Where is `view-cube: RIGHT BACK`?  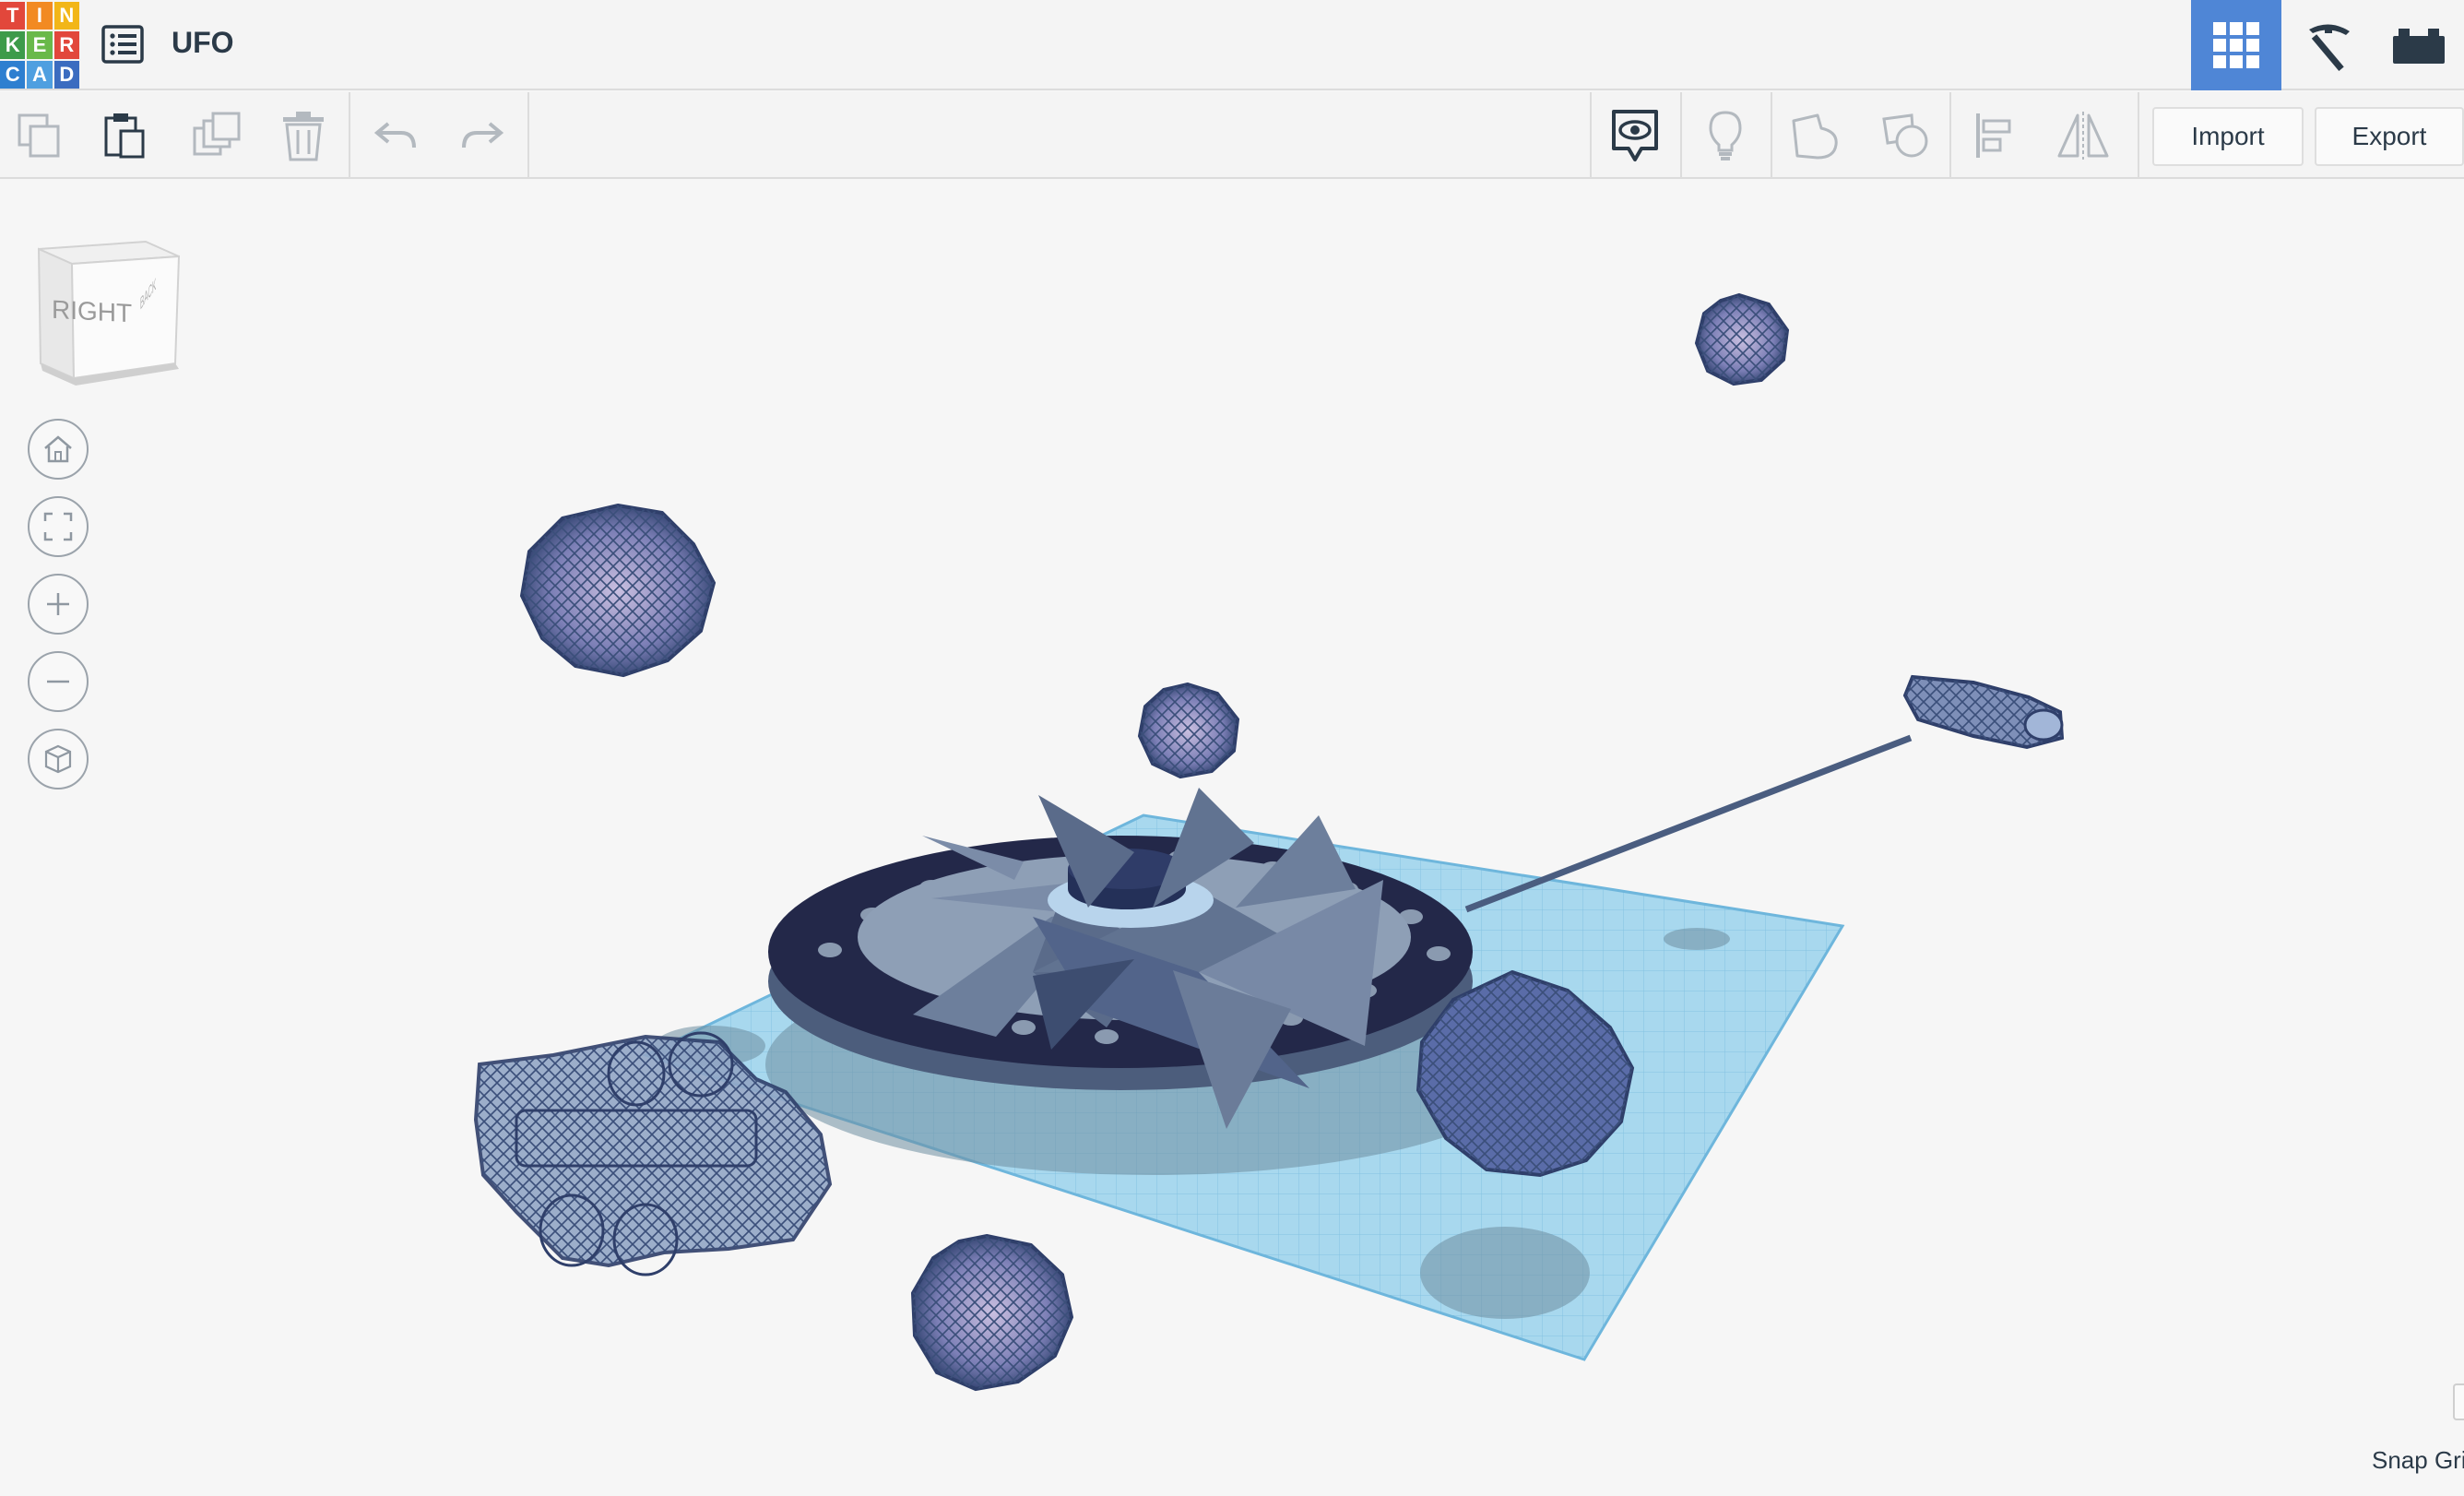 view-cube: RIGHT BACK is located at coordinates (111, 313).